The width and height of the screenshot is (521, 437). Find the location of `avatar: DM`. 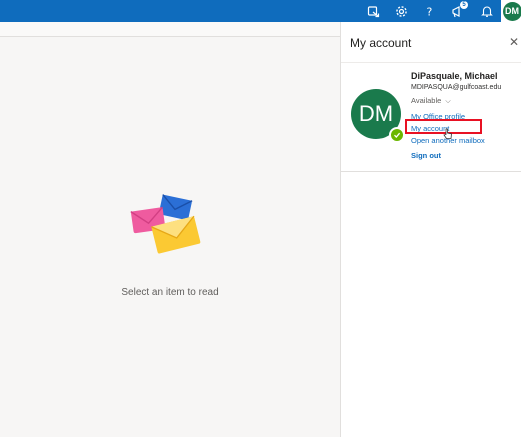

avatar: DM is located at coordinates (512, 11).